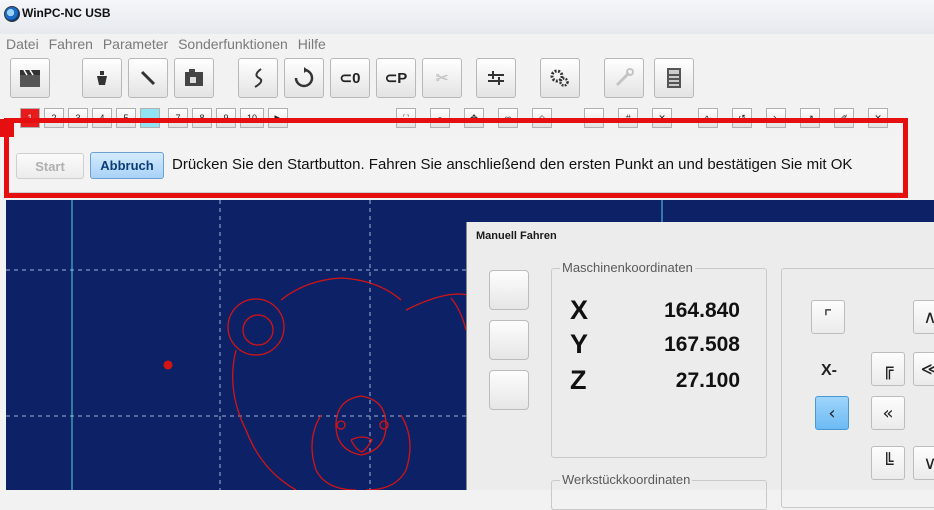  What do you see at coordinates (508, 118) in the screenshot?
I see `loop-icon: ∞` at bounding box center [508, 118].